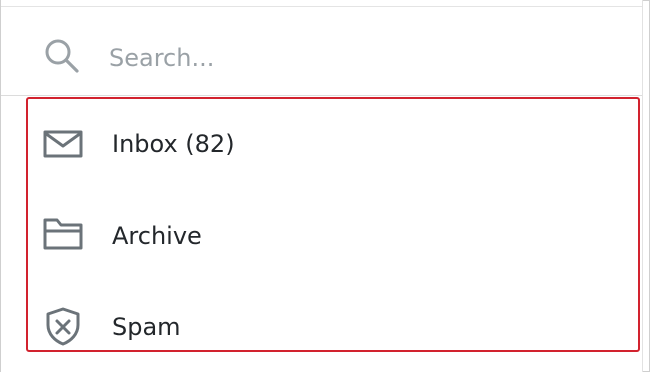  I want to click on search-input, so click(355, 58).